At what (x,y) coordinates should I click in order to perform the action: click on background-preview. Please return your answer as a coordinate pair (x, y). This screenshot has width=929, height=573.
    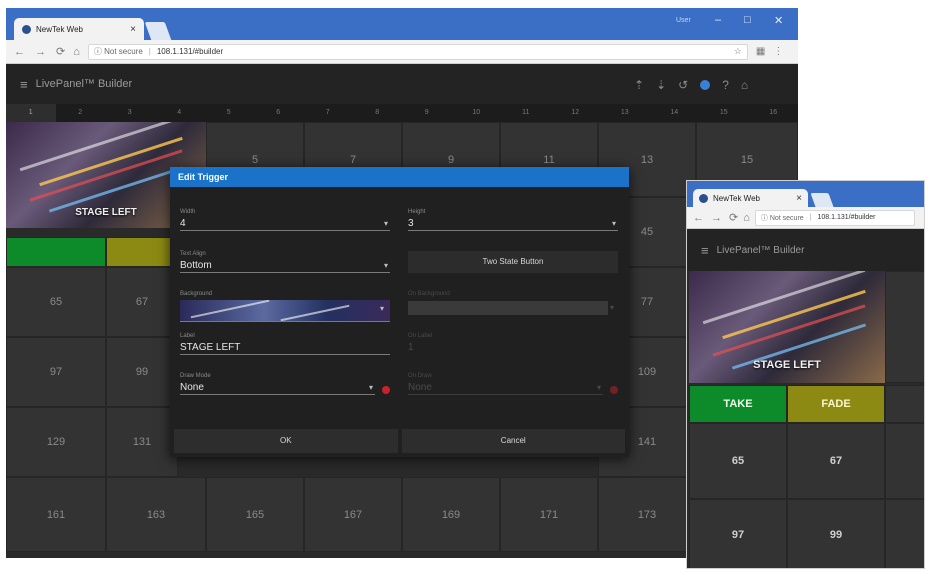
    Looking at the image, I should click on (285, 311).